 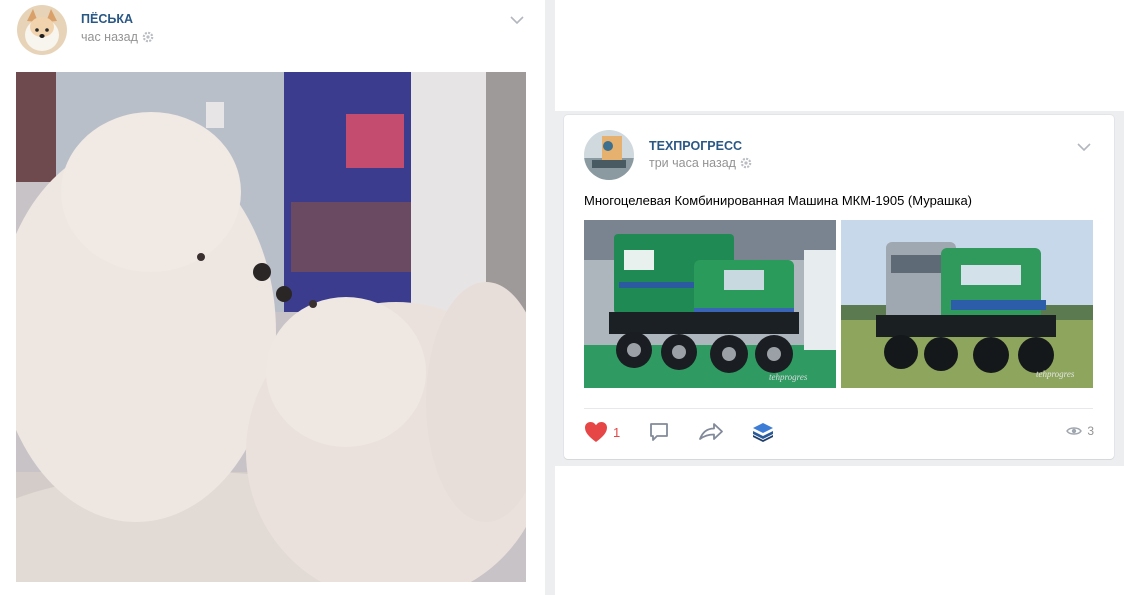 What do you see at coordinates (692, 163) in the screenshot?
I see `post-time-text: три часа назад` at bounding box center [692, 163].